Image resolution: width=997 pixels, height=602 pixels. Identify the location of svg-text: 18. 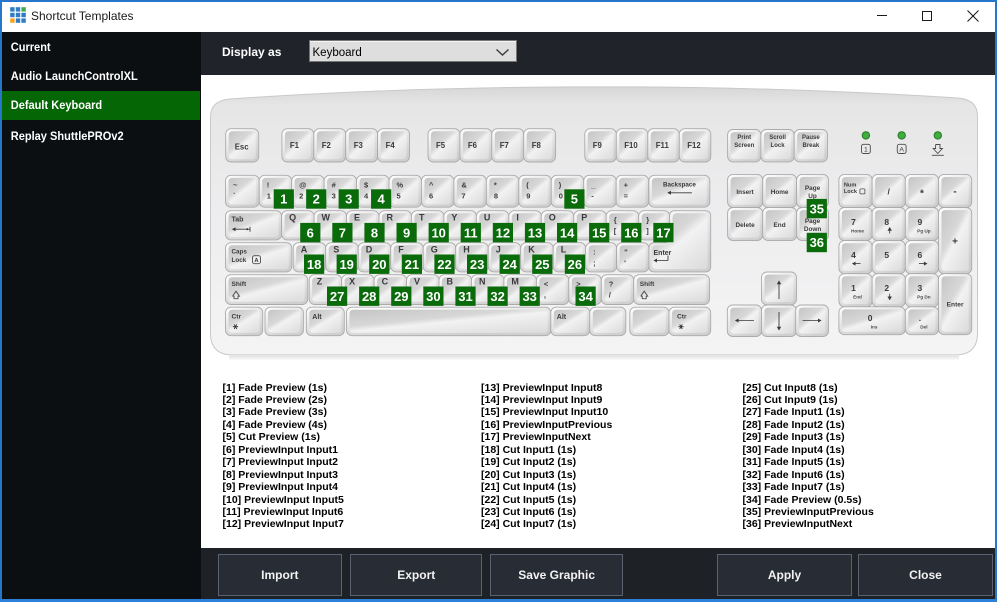
(314, 264).